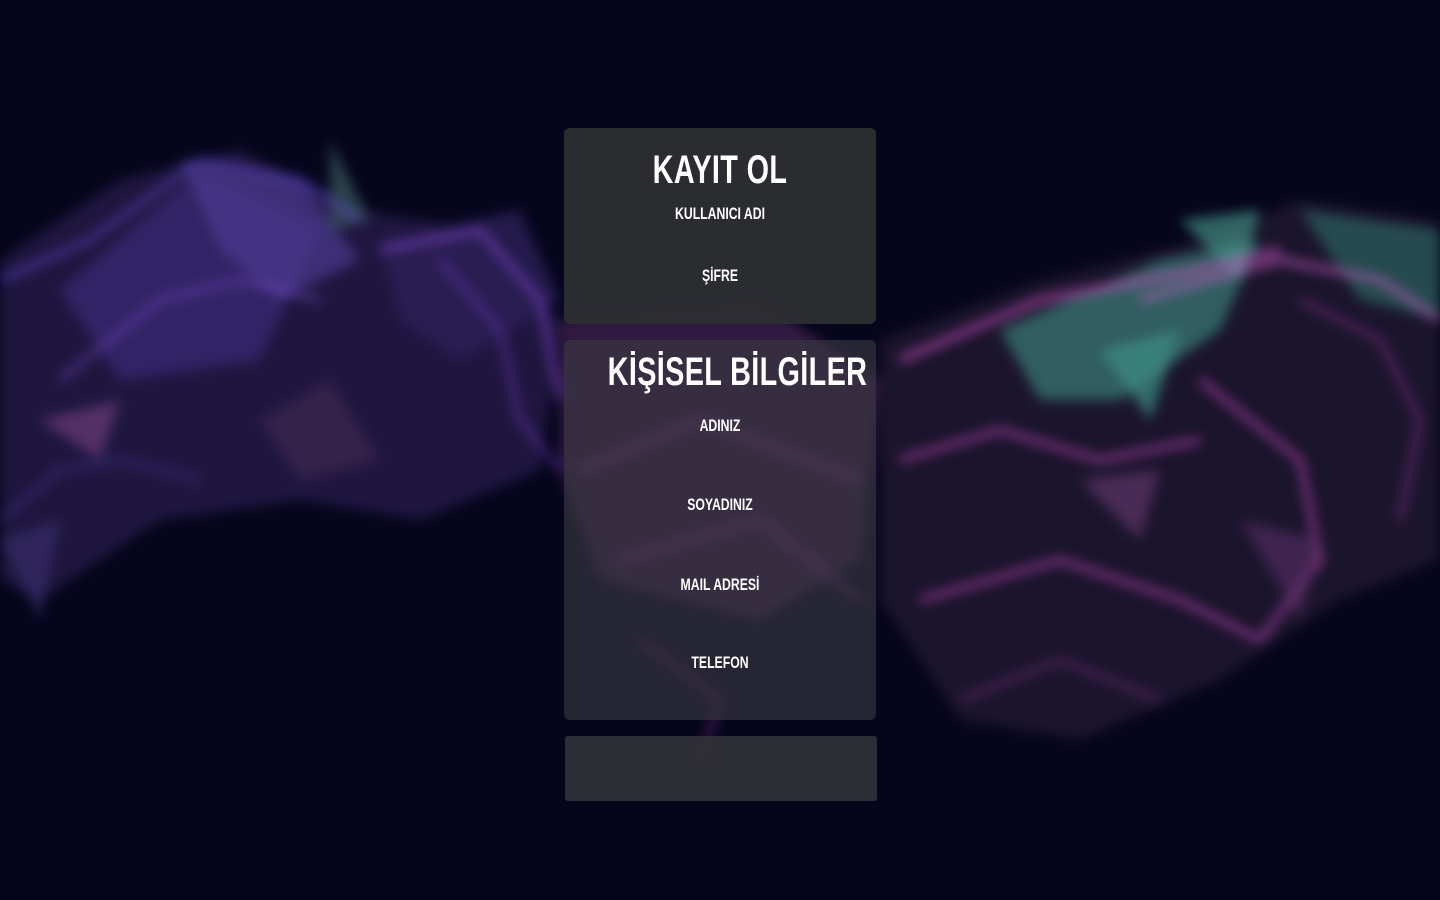  Describe the element at coordinates (722, 456) in the screenshot. I see `first-name-input` at that location.